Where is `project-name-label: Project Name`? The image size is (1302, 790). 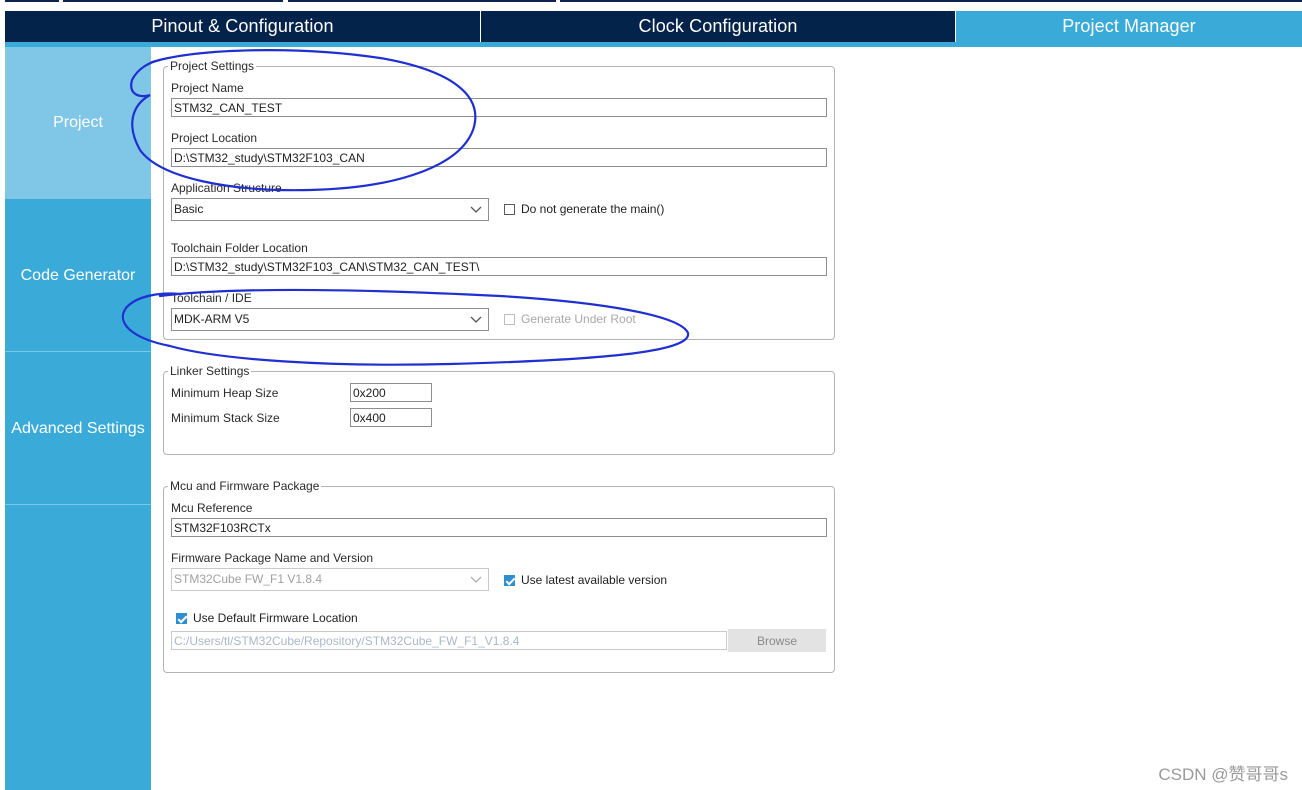
project-name-label: Project Name is located at coordinates (207, 88).